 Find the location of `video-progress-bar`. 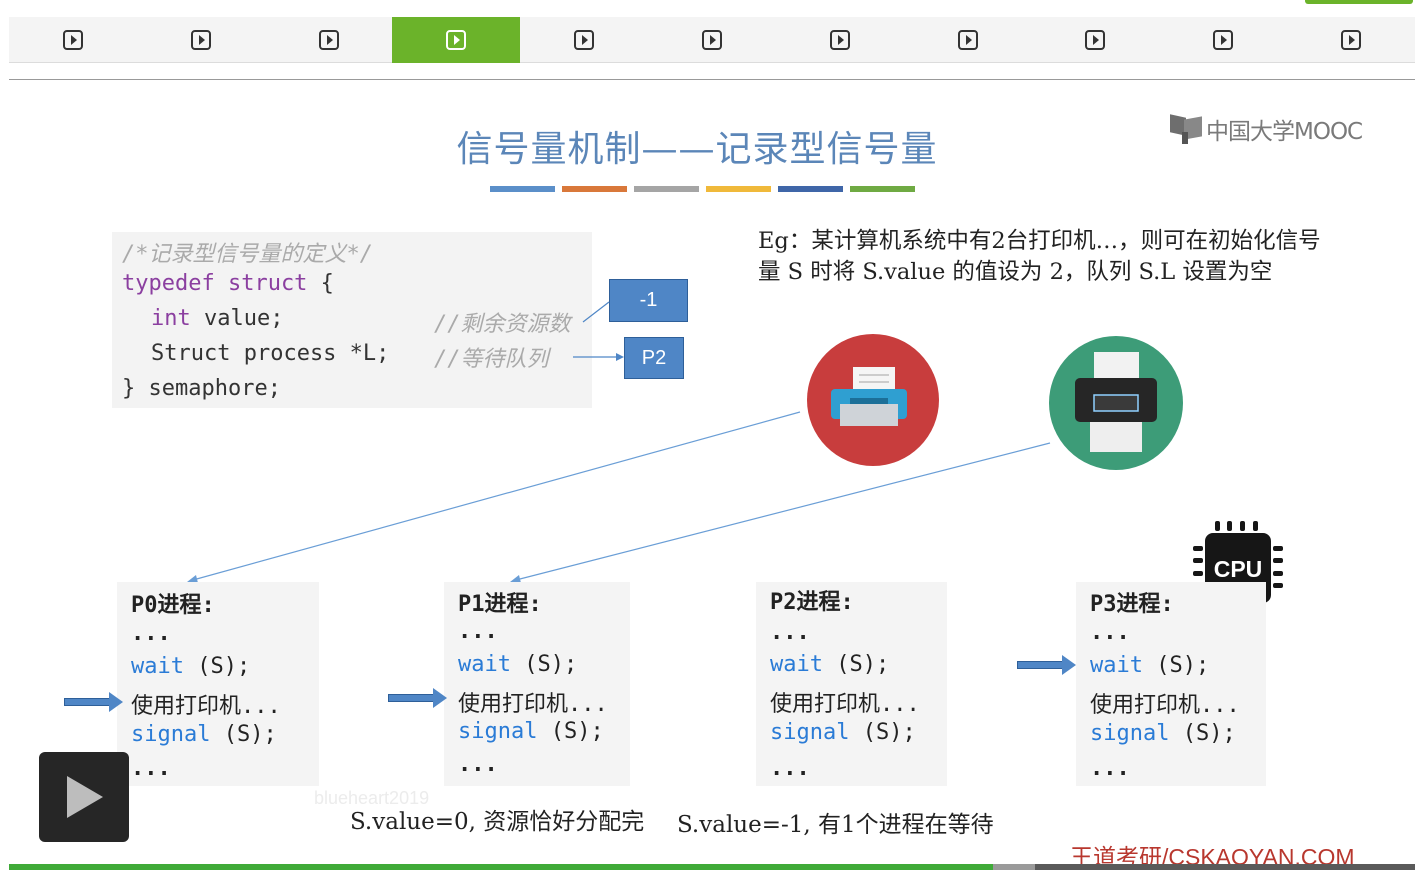

video-progress-bar is located at coordinates (712, 867).